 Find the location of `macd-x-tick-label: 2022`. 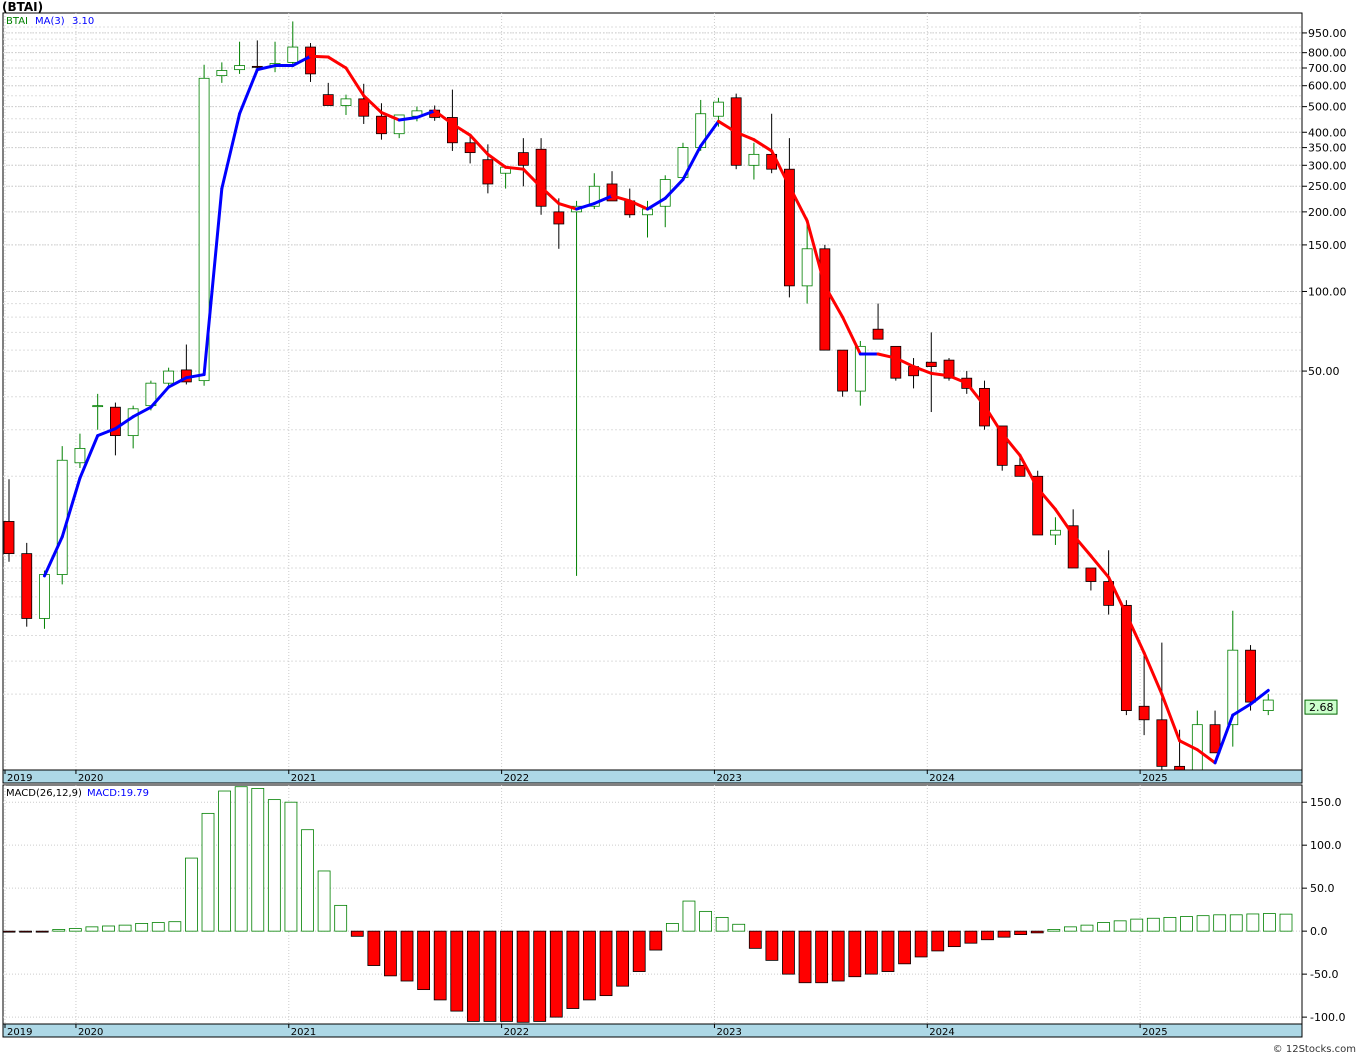

macd-x-tick-label: 2022 is located at coordinates (516, 1032).